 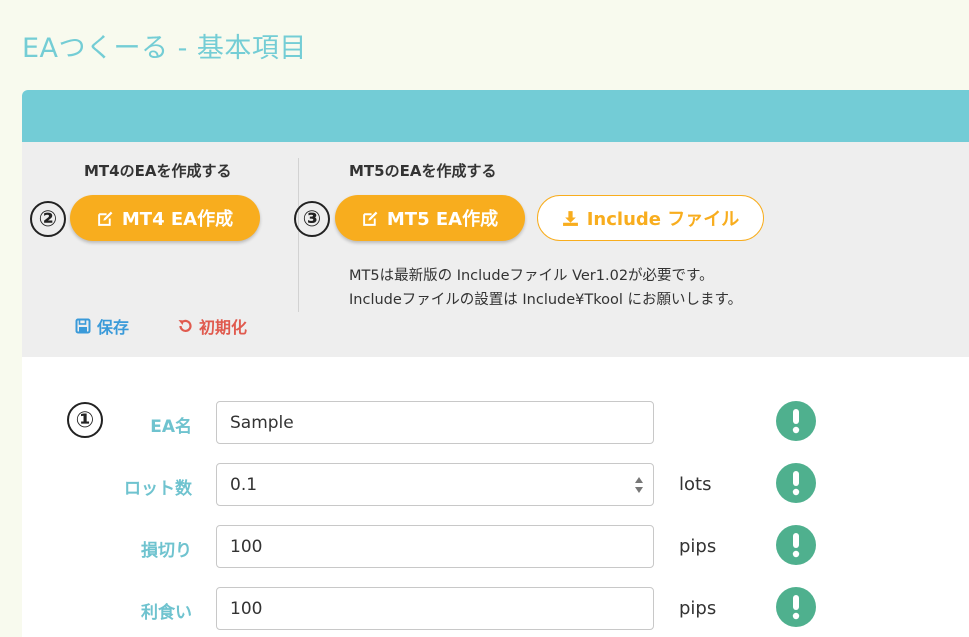 I want to click on floppy-disk-icon, so click(x=83, y=326).